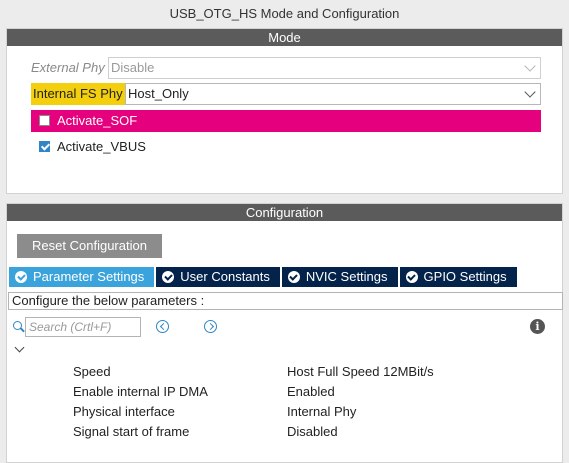 The width and height of the screenshot is (569, 463). What do you see at coordinates (17, 325) in the screenshot?
I see `search-icon` at bounding box center [17, 325].